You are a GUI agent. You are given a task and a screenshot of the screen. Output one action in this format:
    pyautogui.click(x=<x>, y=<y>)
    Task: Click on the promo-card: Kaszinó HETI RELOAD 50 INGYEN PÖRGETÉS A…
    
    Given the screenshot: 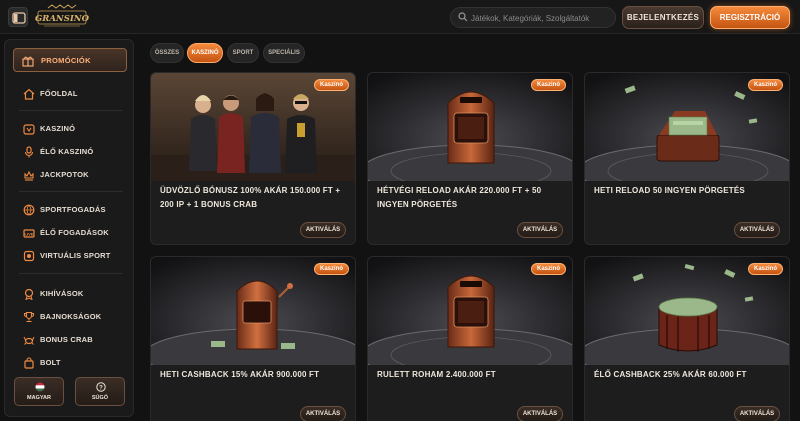 What is the action you would take?
    pyautogui.click(x=687, y=158)
    